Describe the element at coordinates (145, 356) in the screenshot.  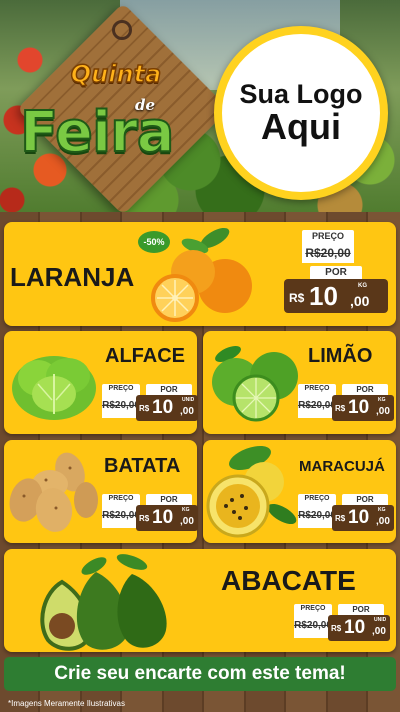
I see `product-name: ALFACE` at that location.